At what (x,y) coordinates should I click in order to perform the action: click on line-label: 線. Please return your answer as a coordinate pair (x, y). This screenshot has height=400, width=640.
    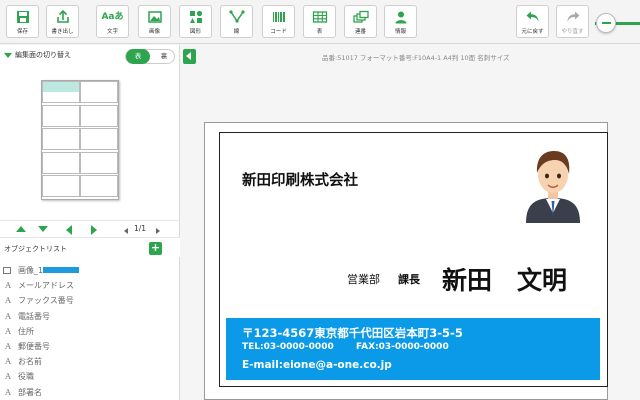
    Looking at the image, I should click on (236, 32).